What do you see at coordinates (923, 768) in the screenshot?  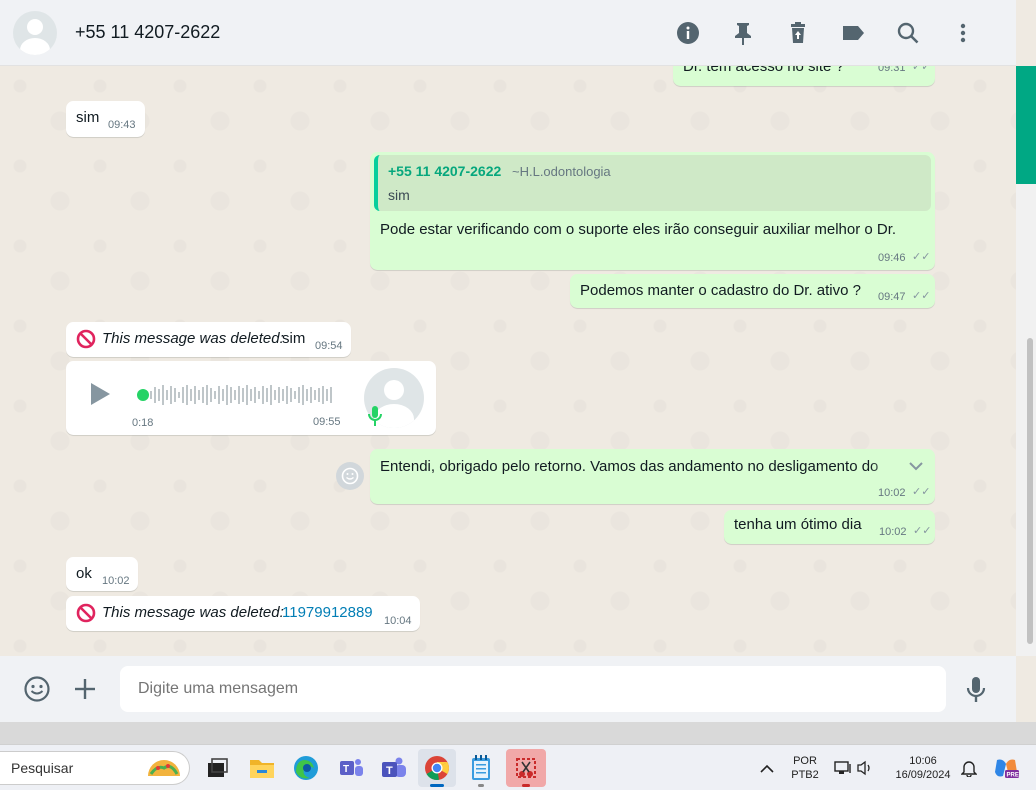 I see `clock: 10:06 16/09/2024` at bounding box center [923, 768].